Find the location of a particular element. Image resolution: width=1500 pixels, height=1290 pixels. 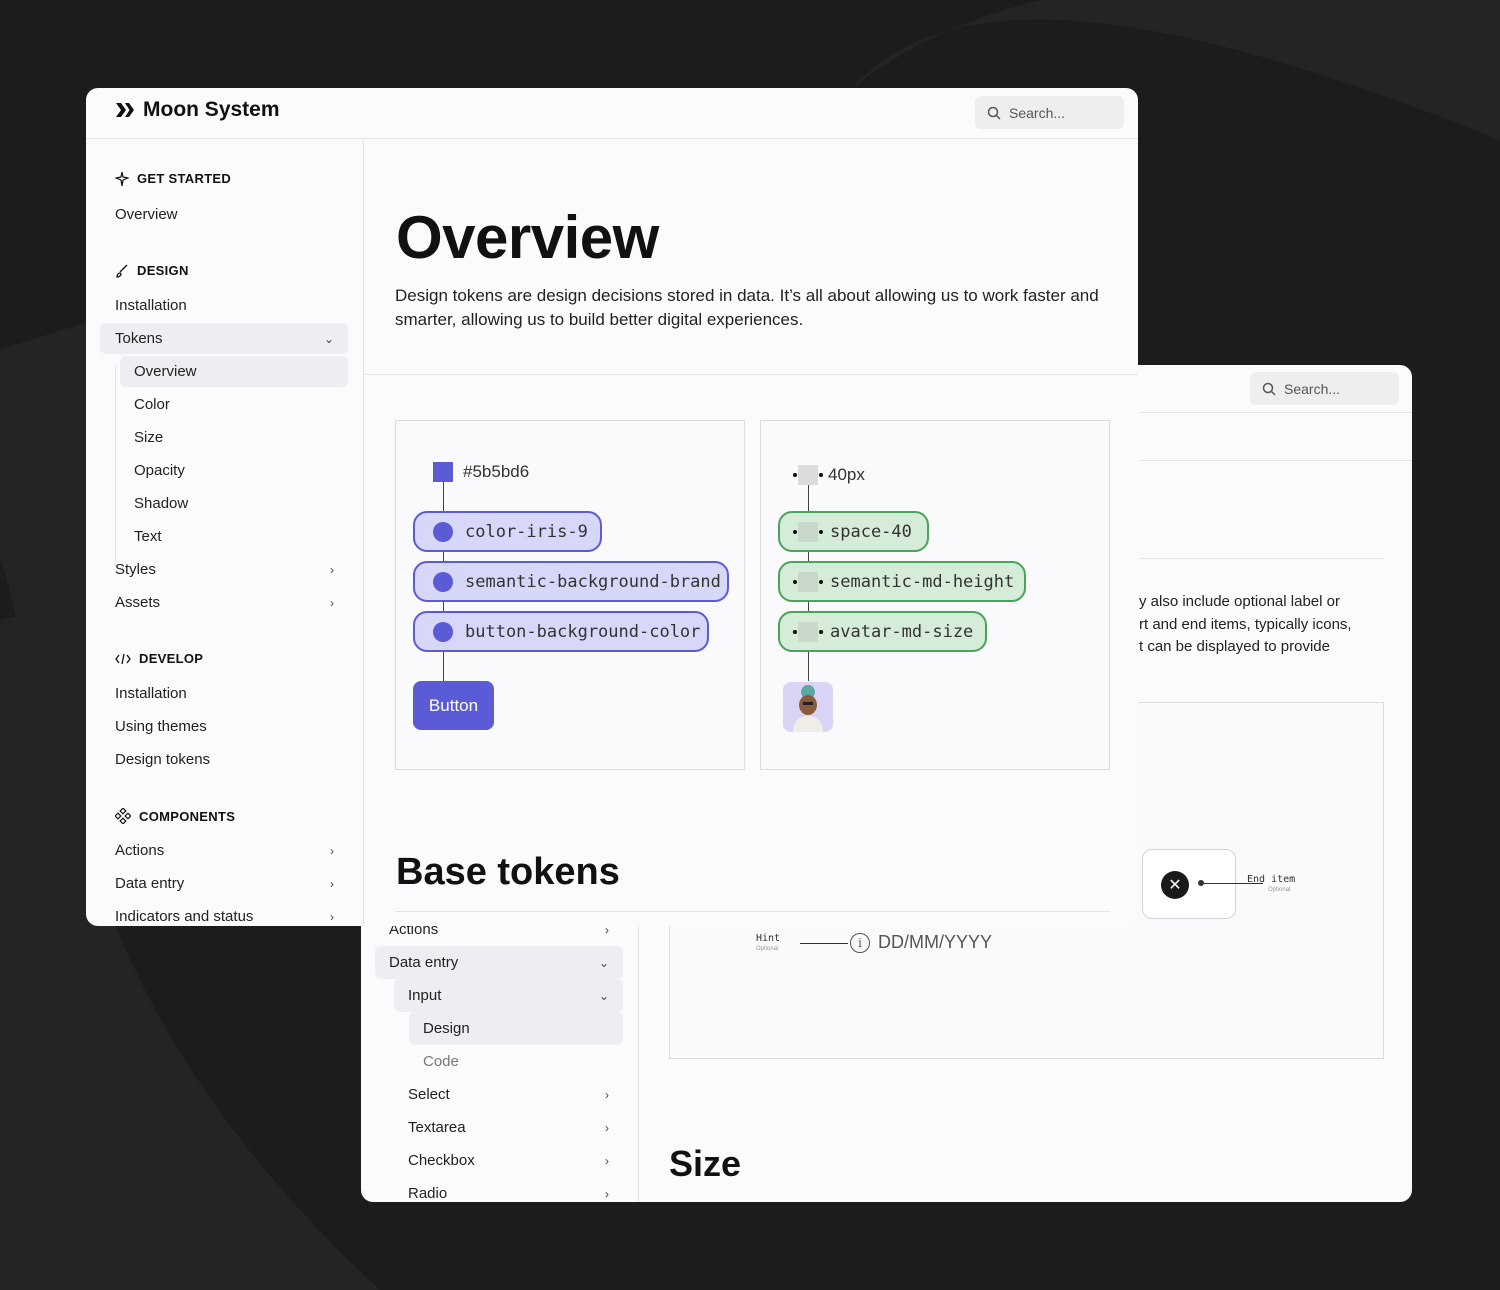

token-pill: semantic-background-brand is located at coordinates (571, 581).